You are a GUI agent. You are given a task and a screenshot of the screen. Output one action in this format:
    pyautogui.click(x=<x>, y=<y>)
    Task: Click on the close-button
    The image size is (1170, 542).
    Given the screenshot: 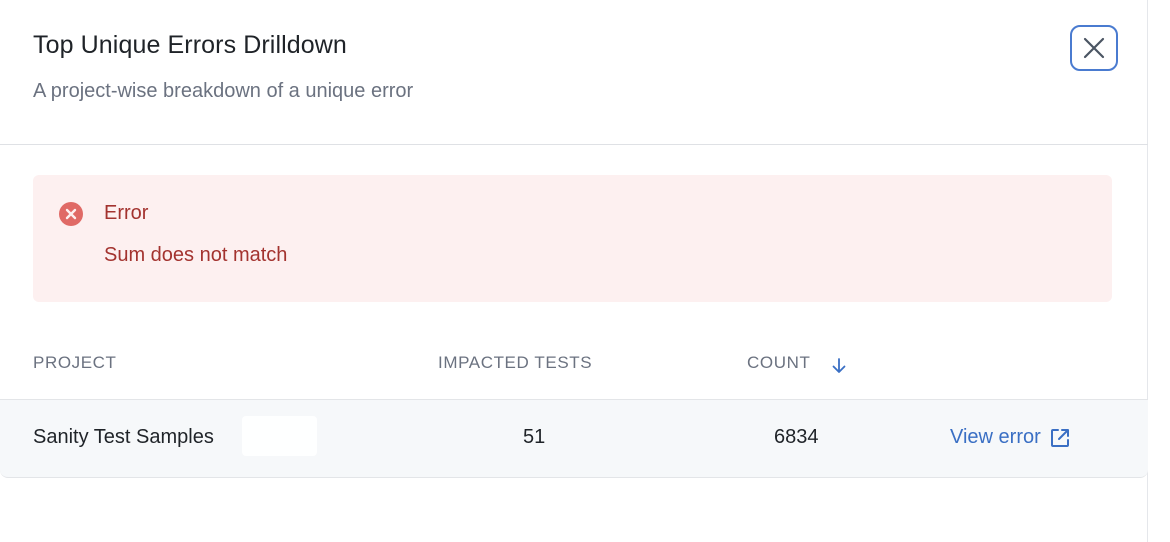 What is the action you would take?
    pyautogui.click(x=1094, y=48)
    